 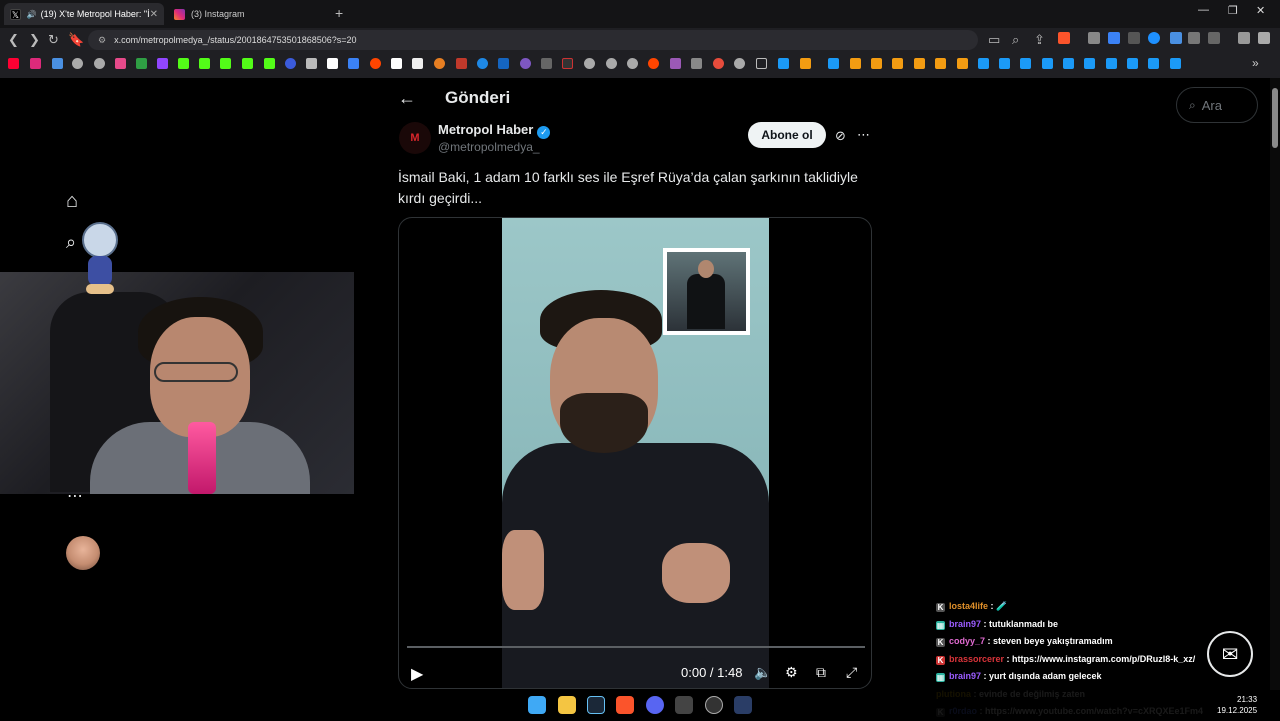 I want to click on bookmark-steam-icon, so click(x=783, y=63).